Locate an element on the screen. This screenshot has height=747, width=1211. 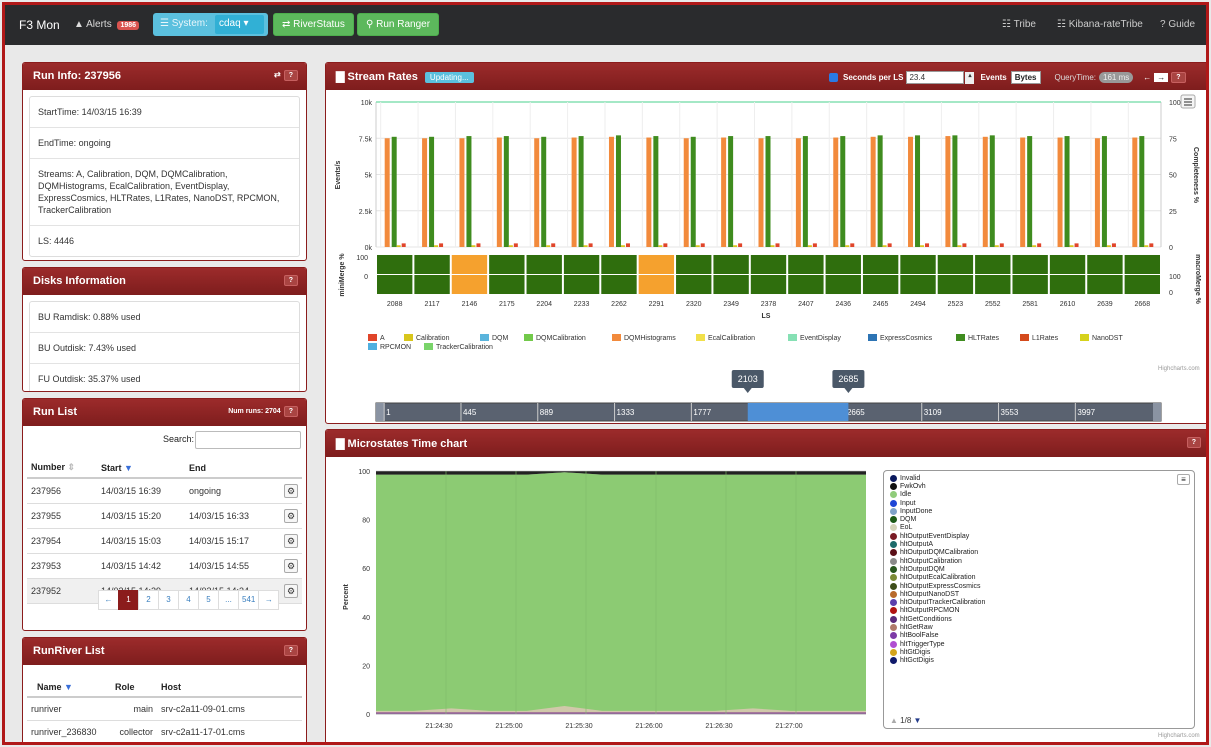
alerts-link: ▲ Alerts 1986 is located at coordinates (107, 24).